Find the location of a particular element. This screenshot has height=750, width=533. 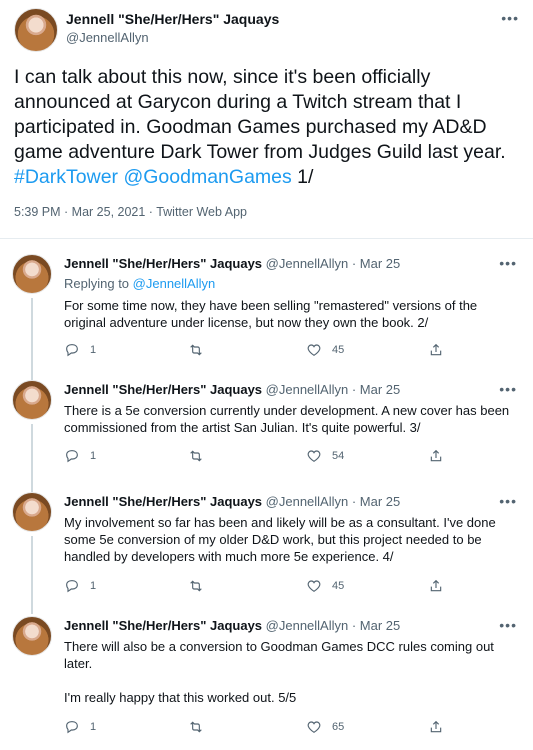

divider is located at coordinates (266, 238).